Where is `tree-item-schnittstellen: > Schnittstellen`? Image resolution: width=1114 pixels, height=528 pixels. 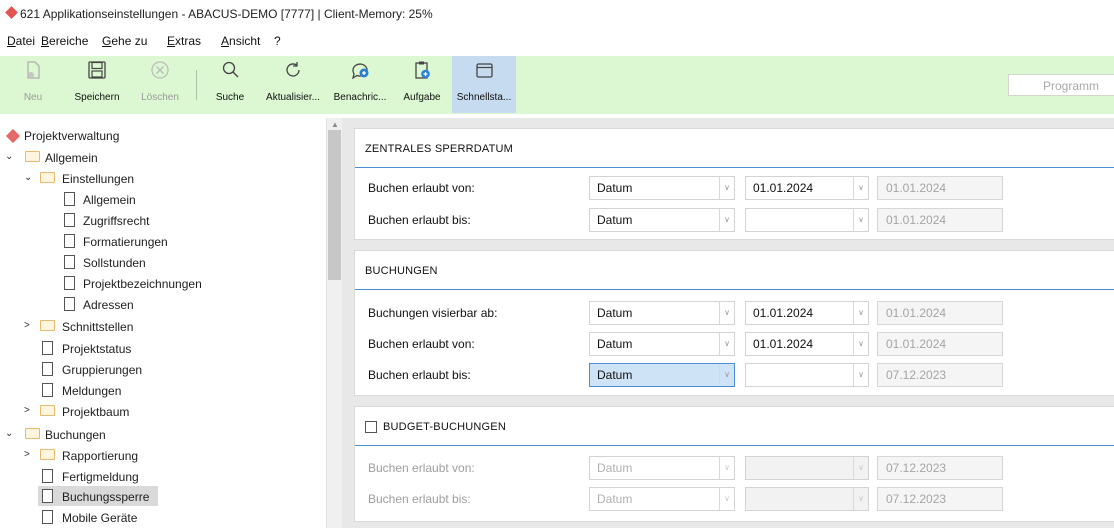
tree-item-schnittstellen: > Schnittstellen is located at coordinates (164, 327).